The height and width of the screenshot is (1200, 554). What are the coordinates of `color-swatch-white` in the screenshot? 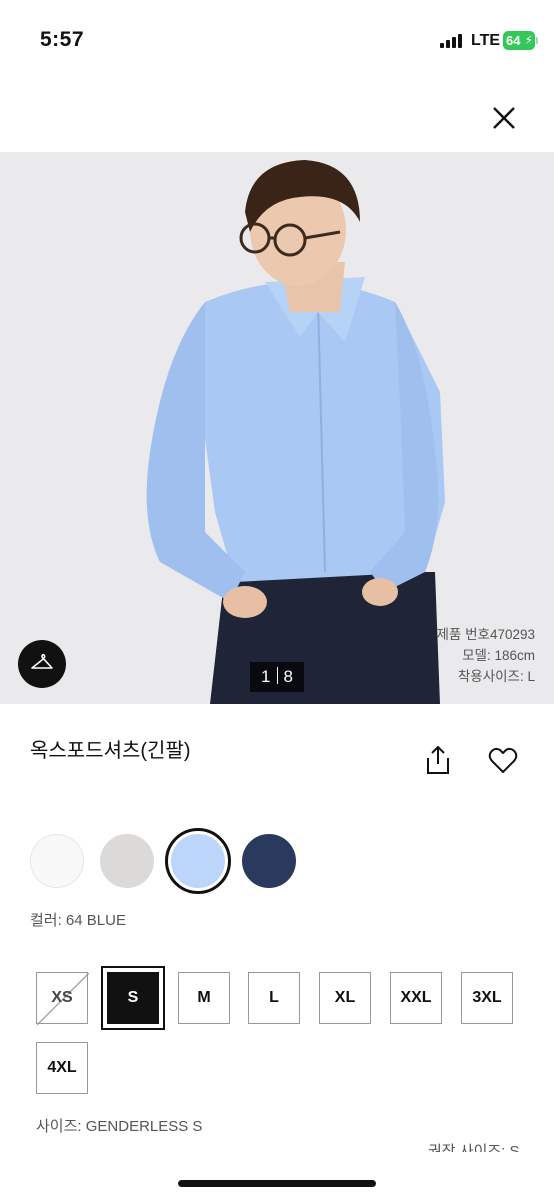 It's located at (57, 861).